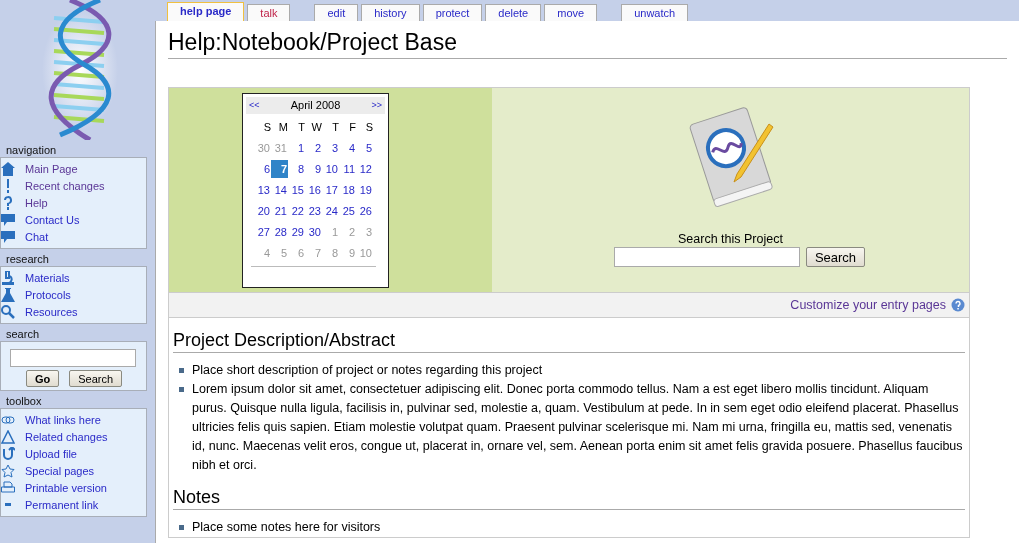 The width and height of the screenshot is (1019, 543). Describe the element at coordinates (330, 189) in the screenshot. I see `calendar-day: 17` at that location.